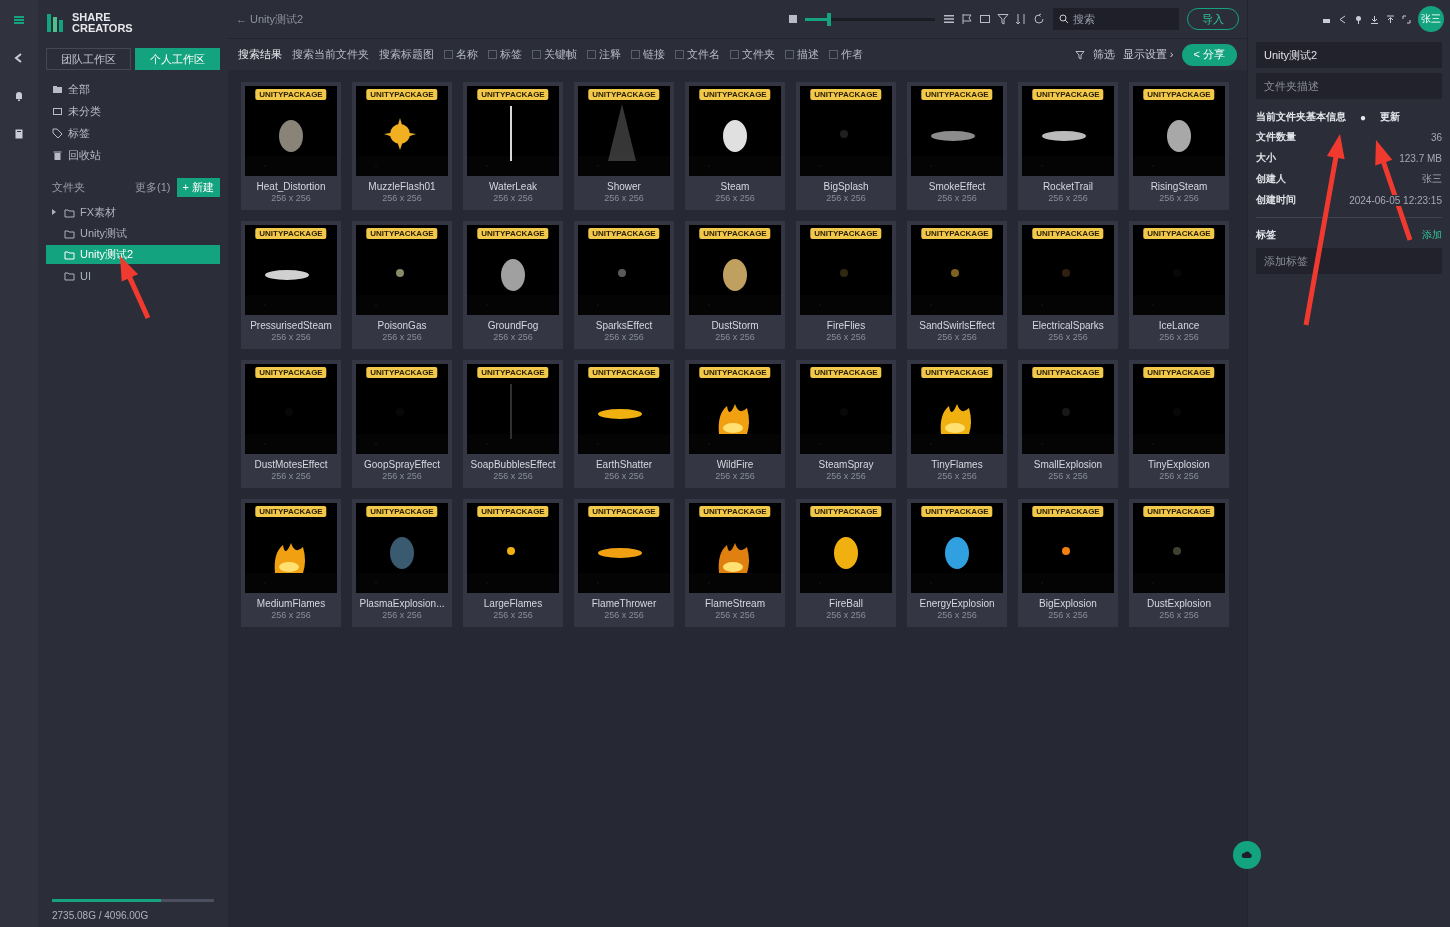 This screenshot has height=927, width=1450. What do you see at coordinates (406, 54) in the screenshot?
I see `search-scope: 搜索标题图` at bounding box center [406, 54].